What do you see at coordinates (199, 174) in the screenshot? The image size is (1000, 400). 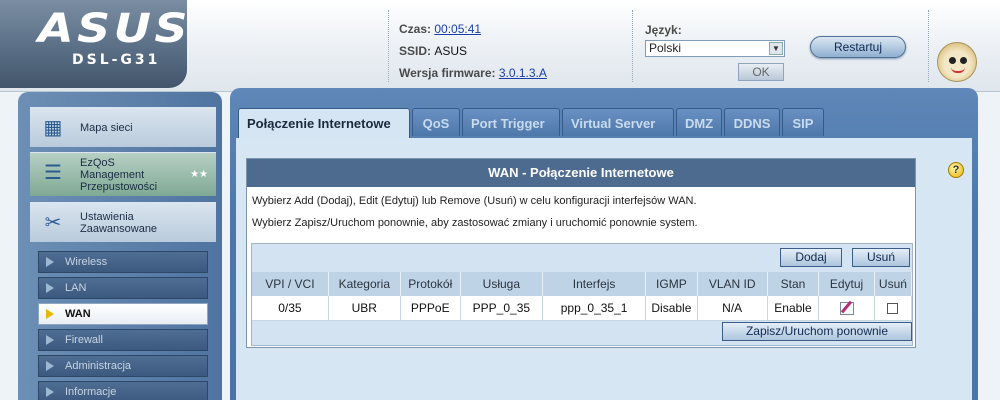 I see `stars-icon: ★★` at bounding box center [199, 174].